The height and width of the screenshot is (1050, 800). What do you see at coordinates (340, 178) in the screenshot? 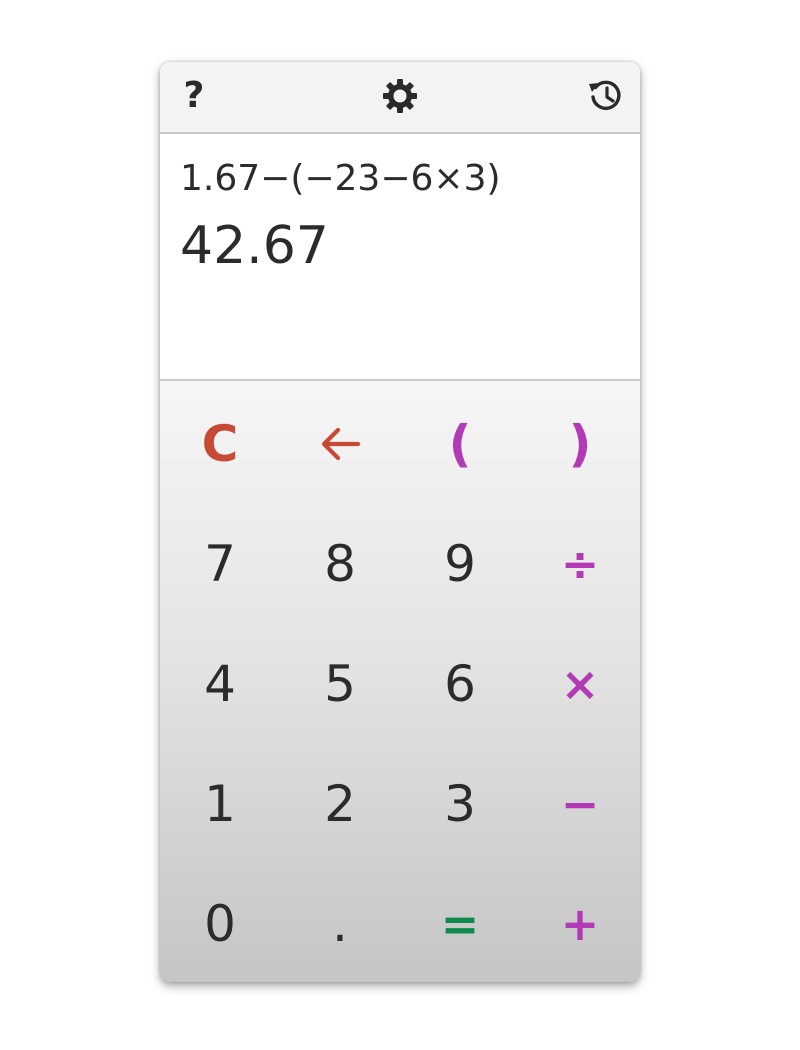
I see `expression-text: 1.67−(−23−6×3)` at bounding box center [340, 178].